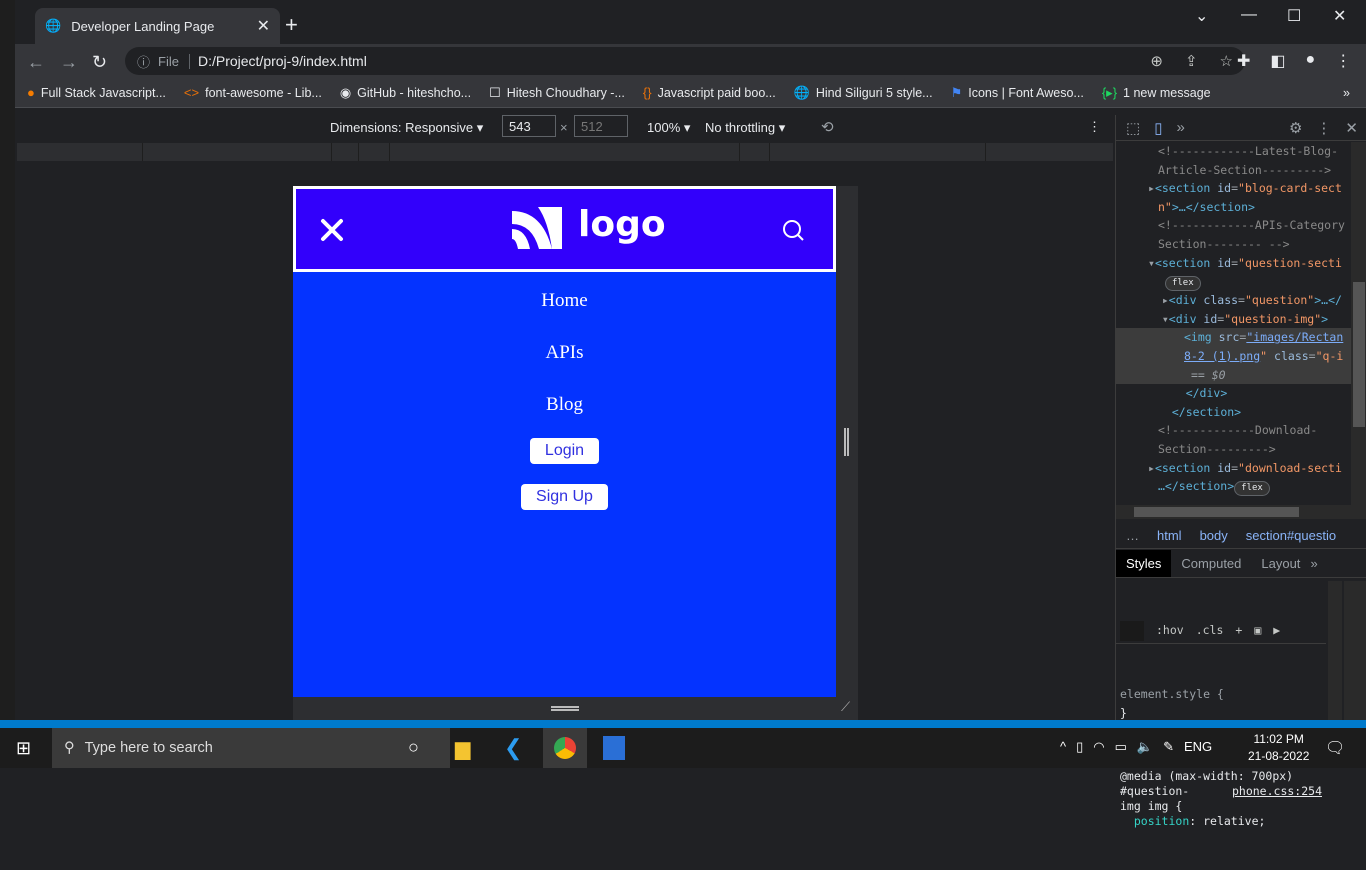 The height and width of the screenshot is (870, 1366). What do you see at coordinates (1277, 791) in the screenshot?
I see `source-link: phone.css:254` at bounding box center [1277, 791].